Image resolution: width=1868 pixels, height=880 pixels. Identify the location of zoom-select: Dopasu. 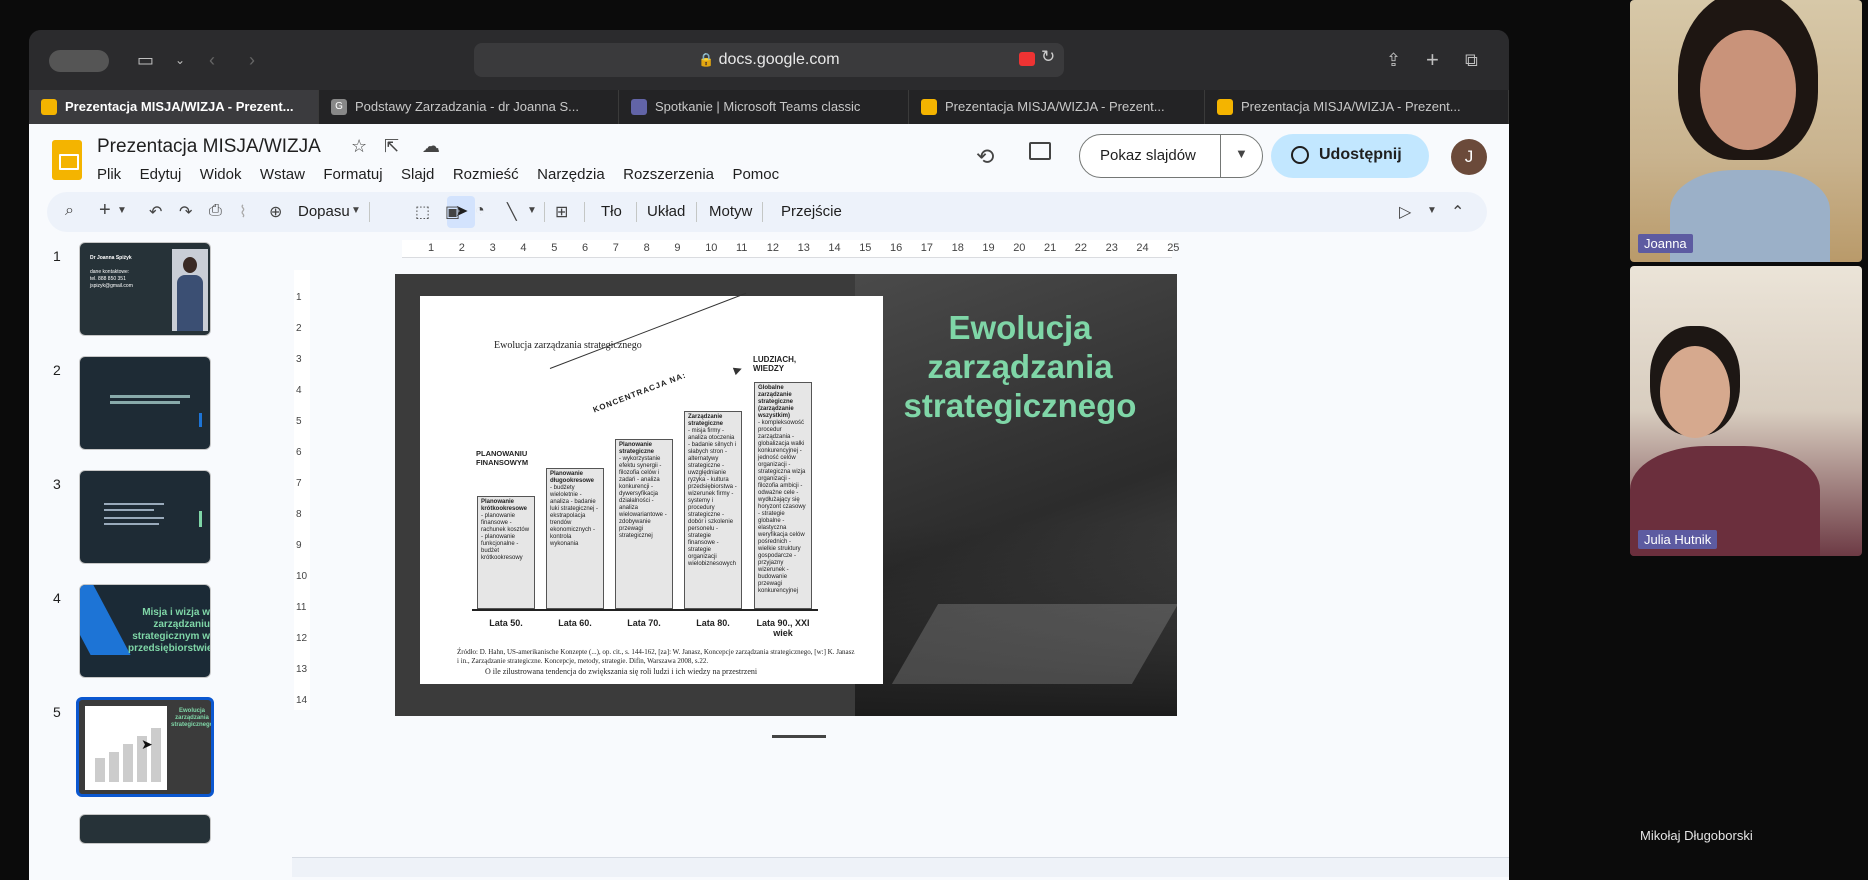
(324, 211).